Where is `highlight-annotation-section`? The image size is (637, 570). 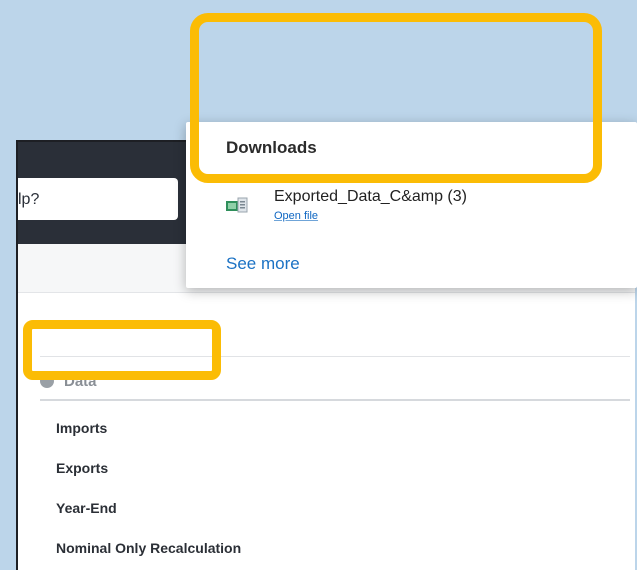
highlight-annotation-section is located at coordinates (122, 350).